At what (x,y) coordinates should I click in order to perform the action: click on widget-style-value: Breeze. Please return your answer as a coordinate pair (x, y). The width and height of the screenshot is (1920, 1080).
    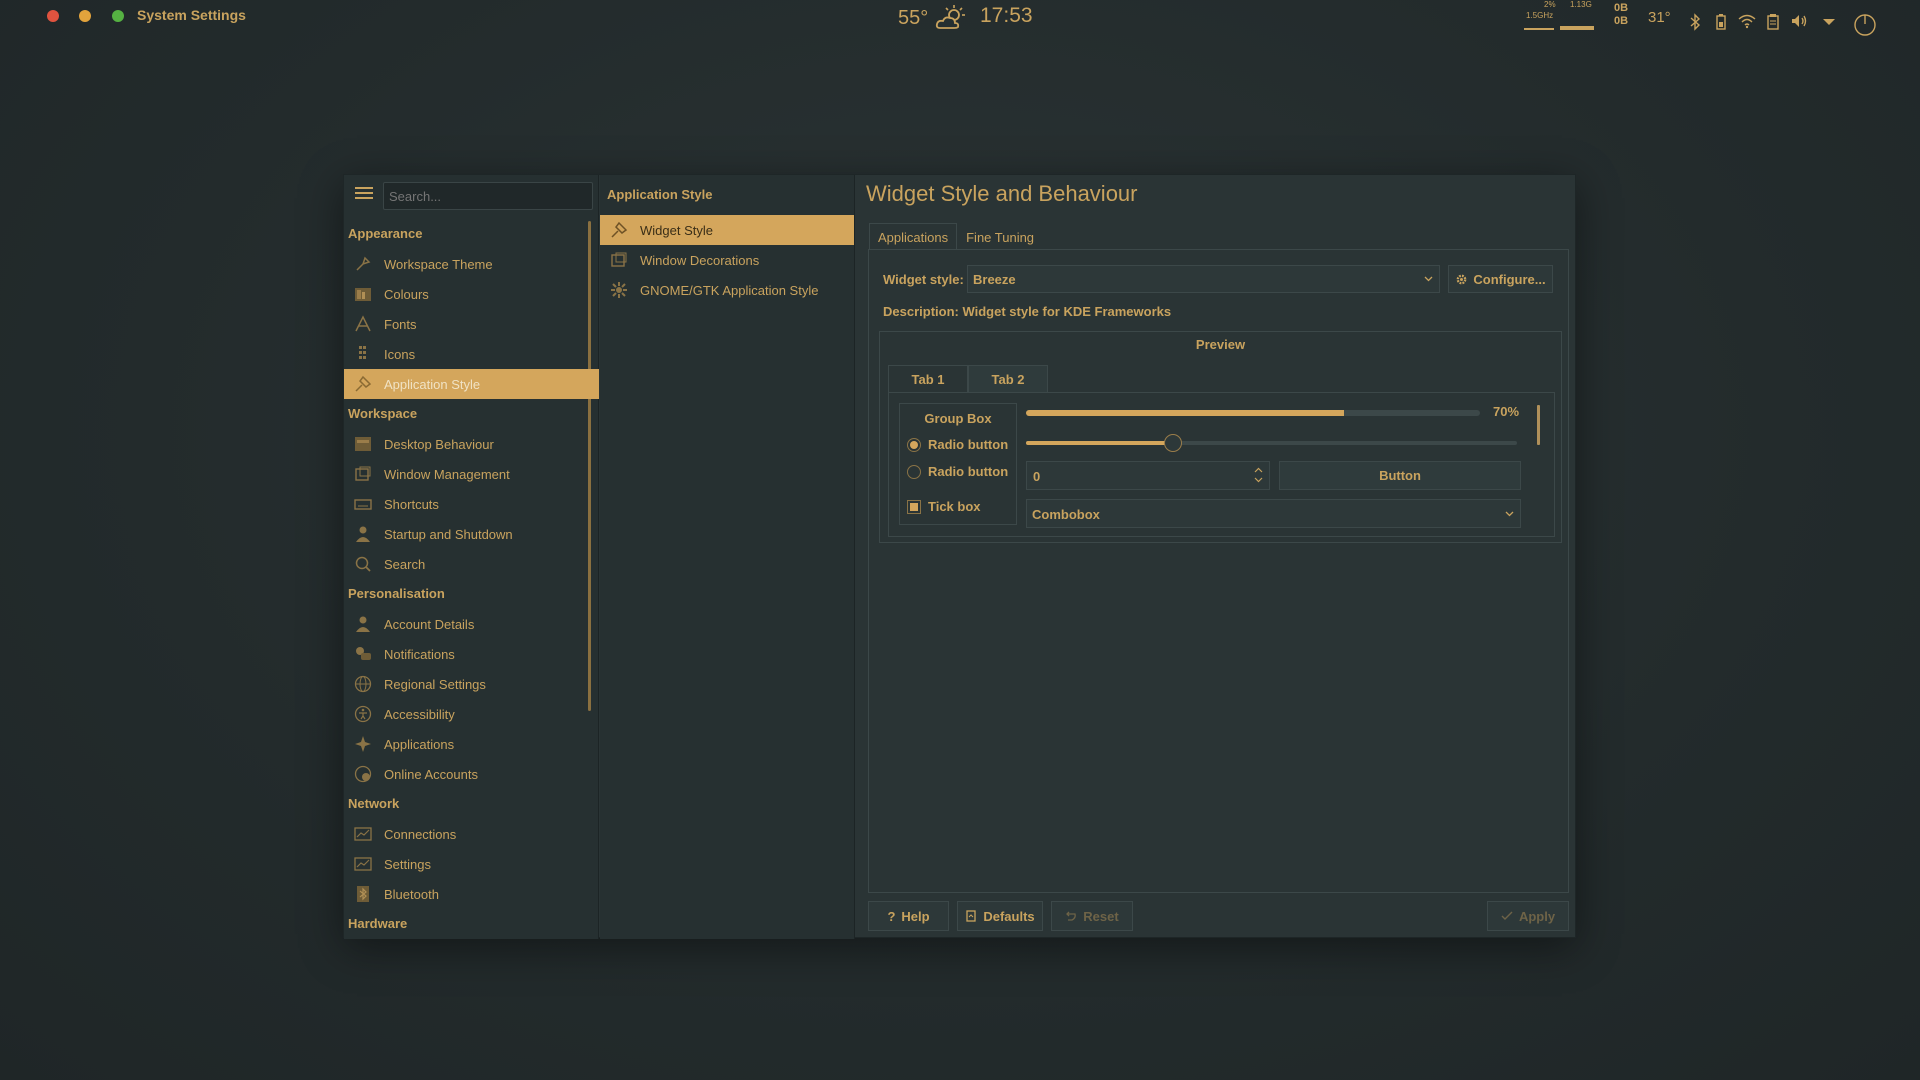
    Looking at the image, I should click on (994, 279).